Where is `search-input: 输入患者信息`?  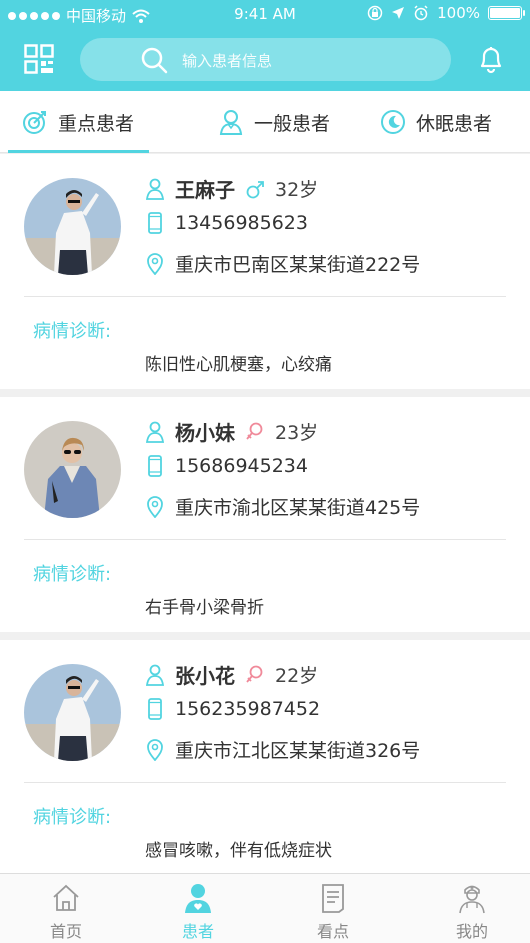 search-input: 输入患者信息 is located at coordinates (227, 60).